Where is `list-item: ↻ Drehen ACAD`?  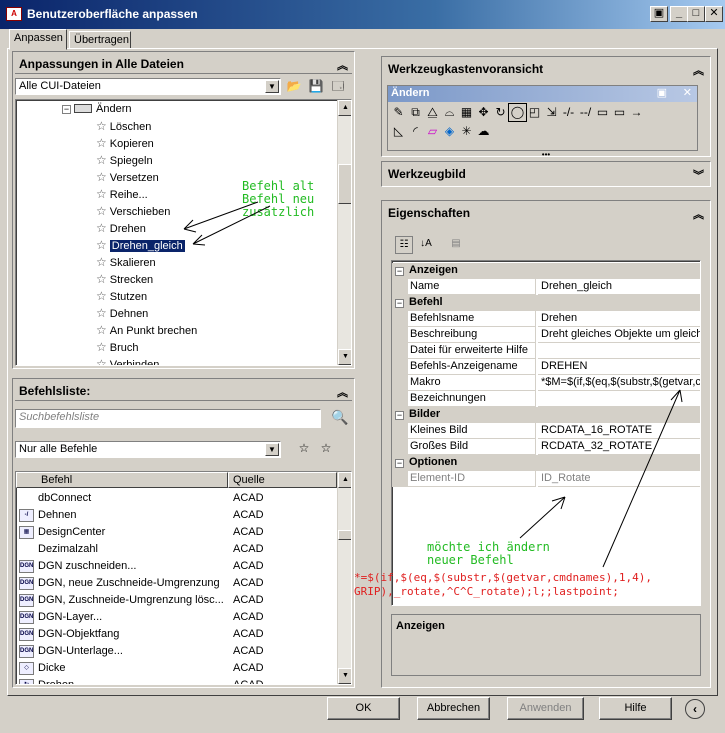
list-item: ↻ Drehen ACAD is located at coordinates (177, 680).